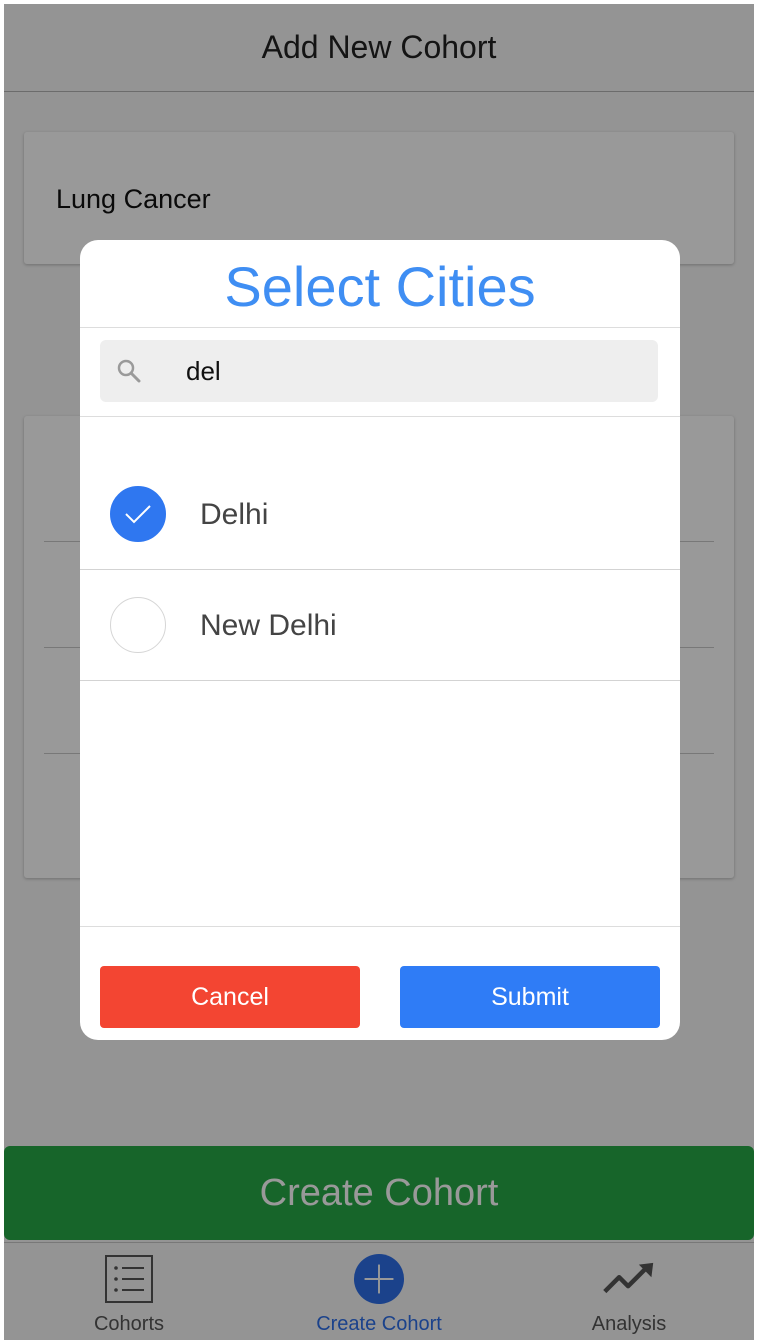 The height and width of the screenshot is (1344, 760). I want to click on city-option-new-delhi: New Delhi, so click(380, 626).